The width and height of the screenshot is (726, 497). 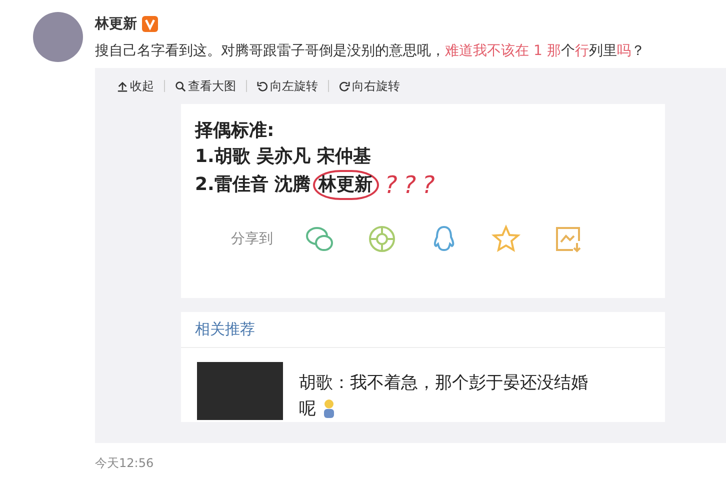 What do you see at coordinates (329, 409) in the screenshot?
I see `emoji-icon` at bounding box center [329, 409].